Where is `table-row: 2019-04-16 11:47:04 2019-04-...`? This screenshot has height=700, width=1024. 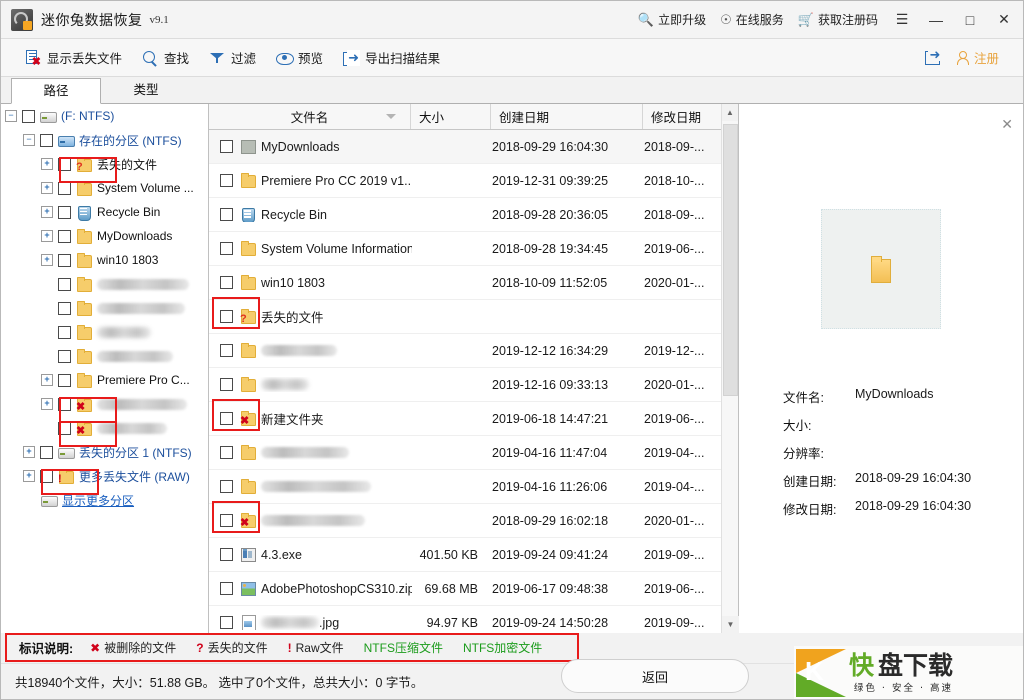 table-row: 2019-04-16 11:47:04 2019-04-... is located at coordinates (473, 453).